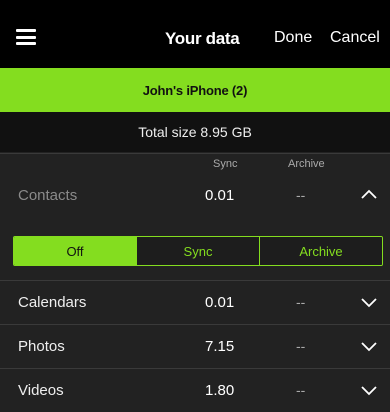 The height and width of the screenshot is (412, 390). Describe the element at coordinates (195, 346) in the screenshot. I see `table-row-photos: Photos 7.15 --` at that location.